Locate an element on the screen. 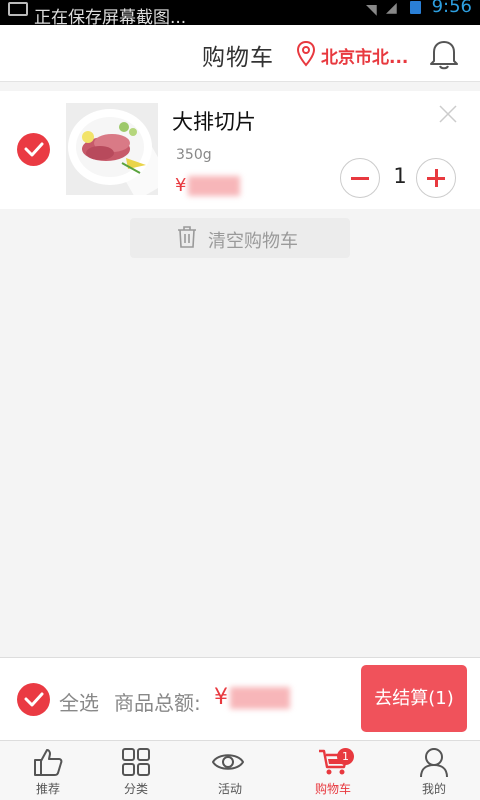  checkout-button: 去结算(1) is located at coordinates (414, 698).